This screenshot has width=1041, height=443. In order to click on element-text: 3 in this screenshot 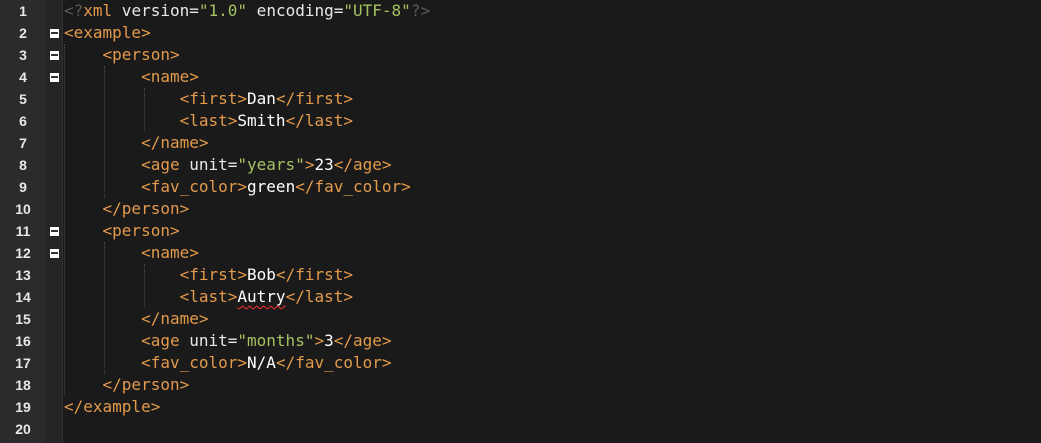, I will do `click(329, 340)`.